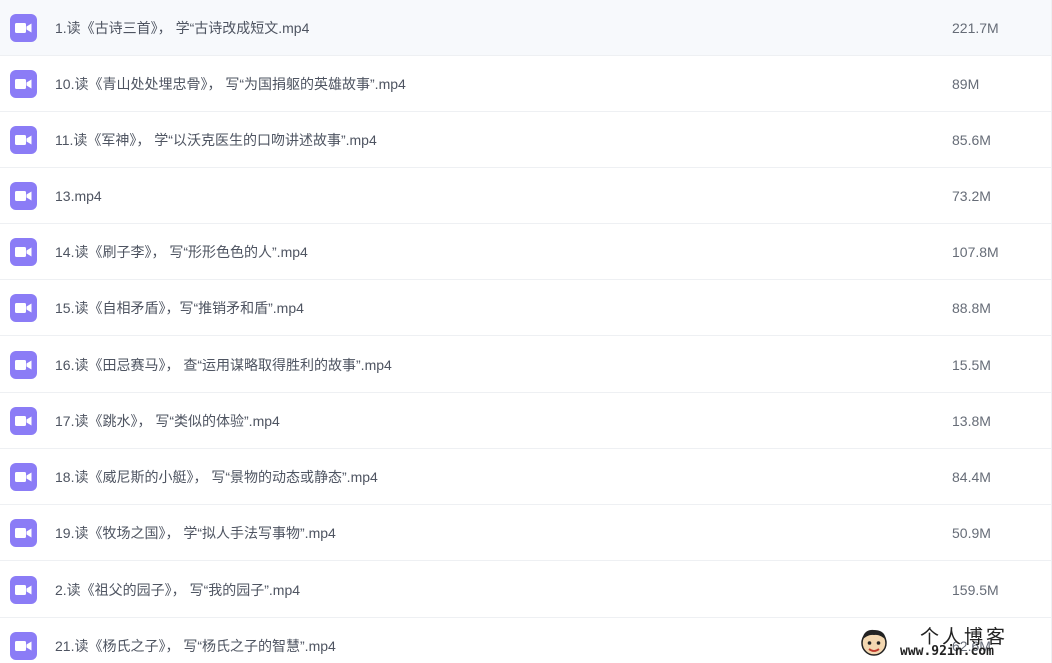 This screenshot has width=1052, height=663. Describe the element at coordinates (971, 477) in the screenshot. I see `file-size: 84.4M` at that location.